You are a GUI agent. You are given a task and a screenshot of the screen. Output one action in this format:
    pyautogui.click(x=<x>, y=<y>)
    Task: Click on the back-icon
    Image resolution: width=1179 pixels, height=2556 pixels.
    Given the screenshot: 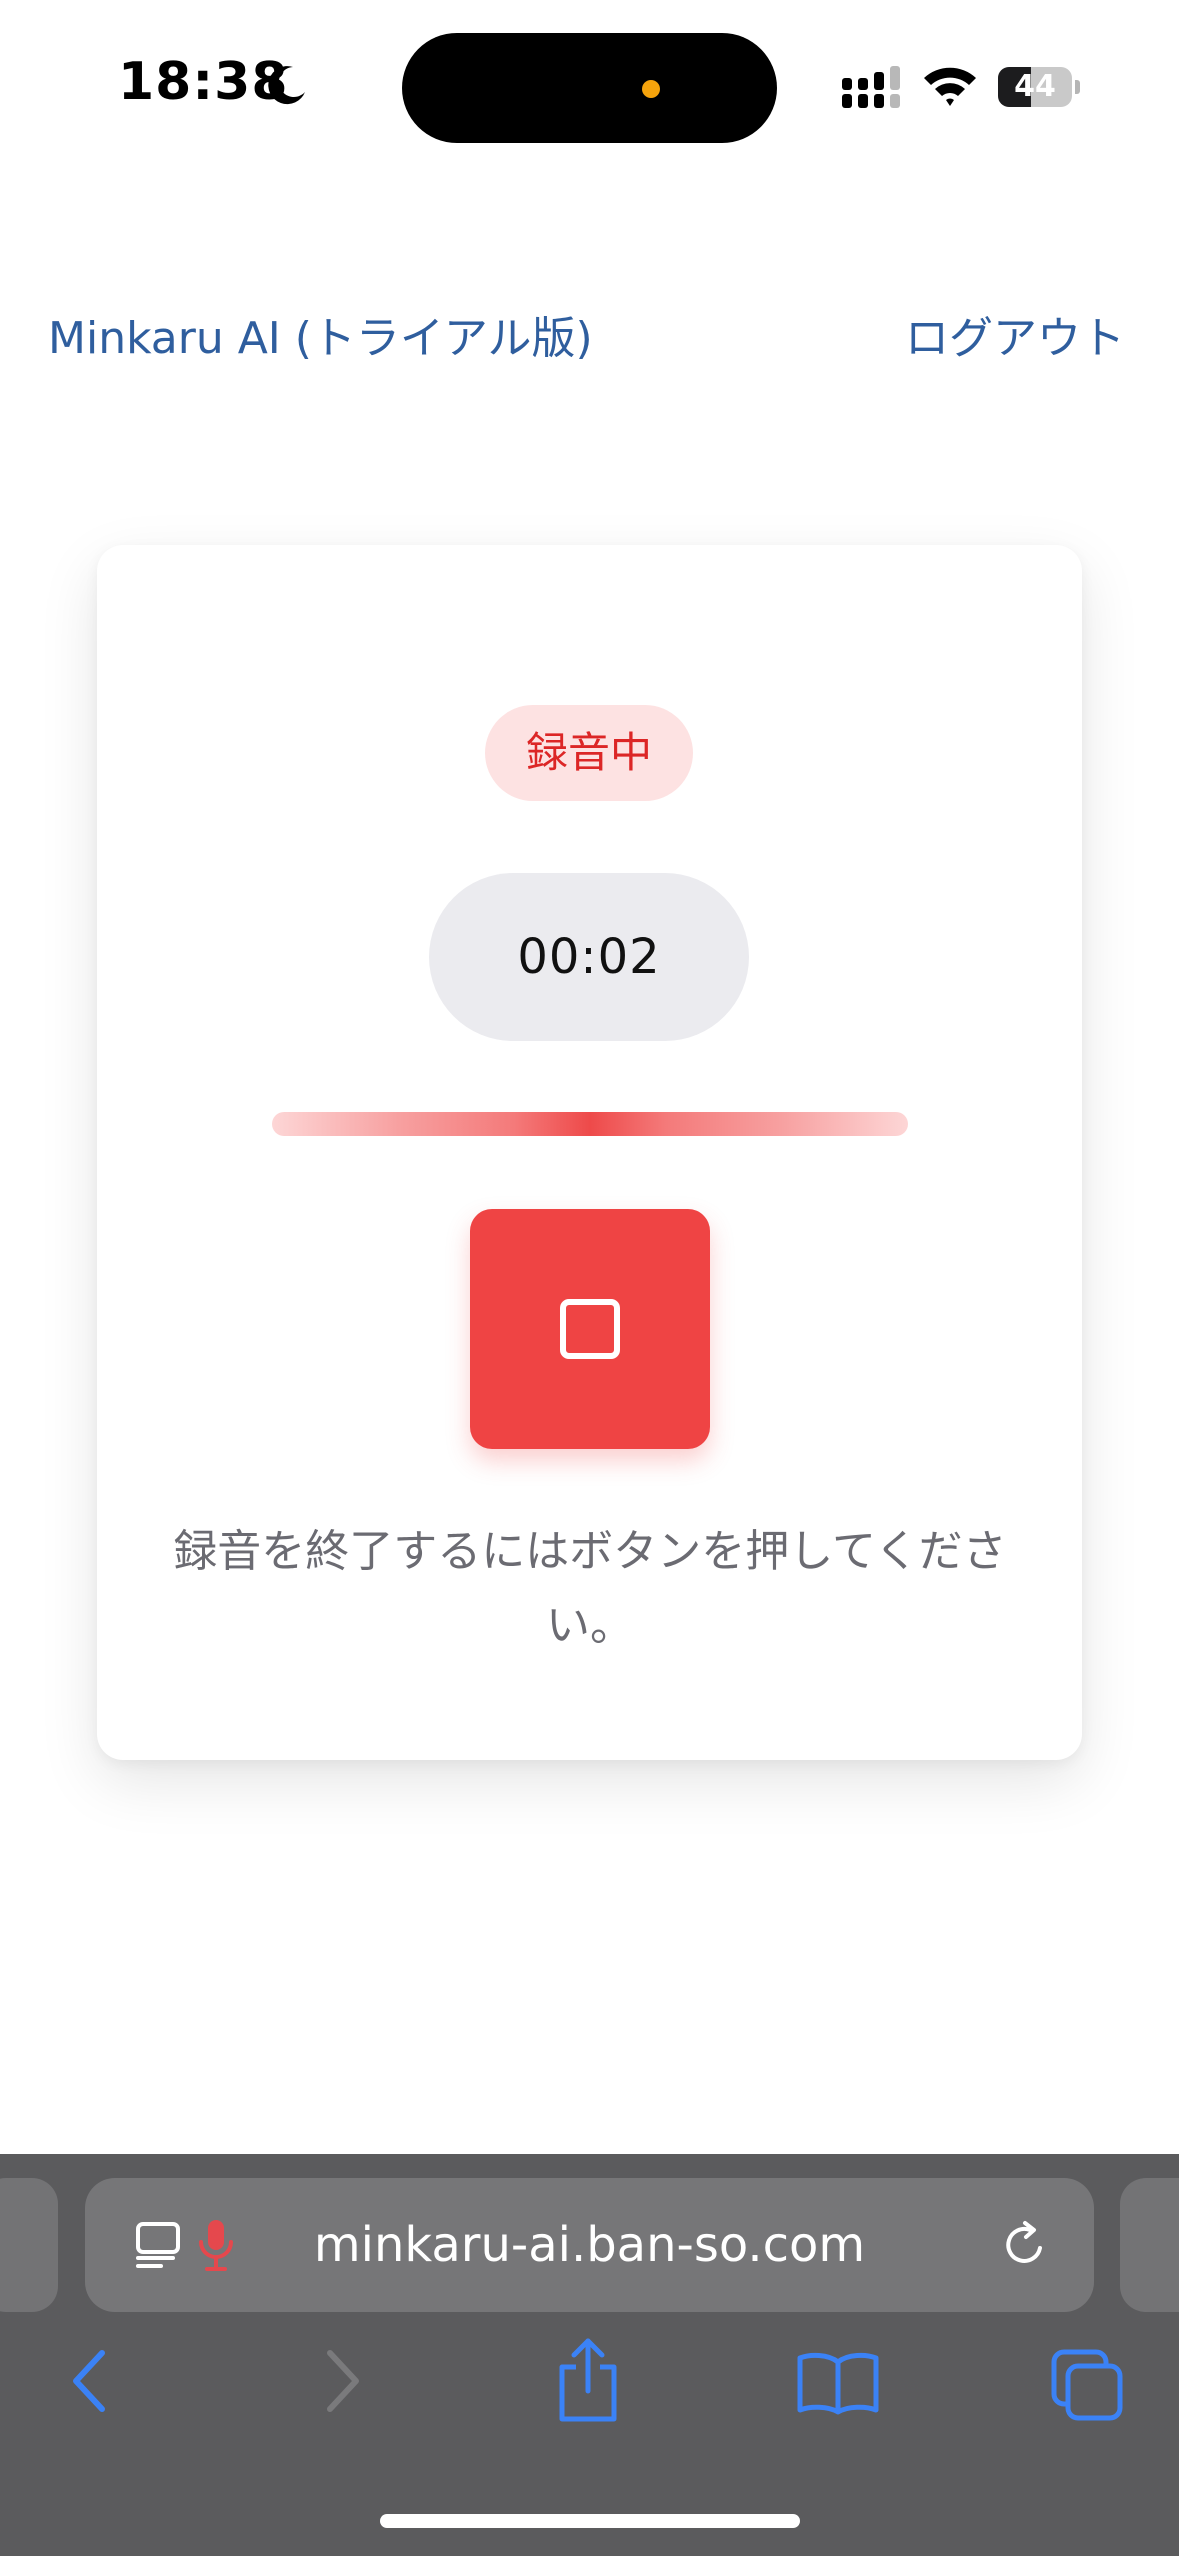 What is the action you would take?
    pyautogui.click(x=90, y=2381)
    